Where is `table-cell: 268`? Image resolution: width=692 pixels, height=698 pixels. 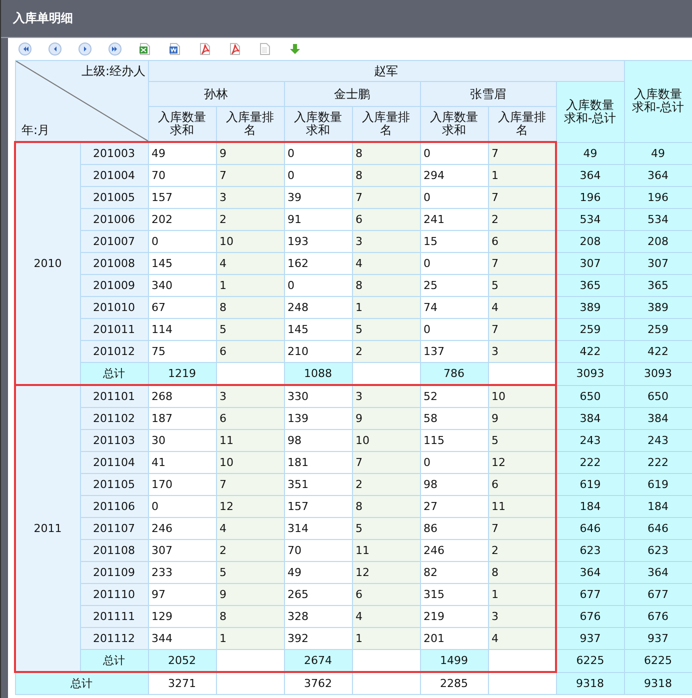 table-cell: 268 is located at coordinates (182, 396).